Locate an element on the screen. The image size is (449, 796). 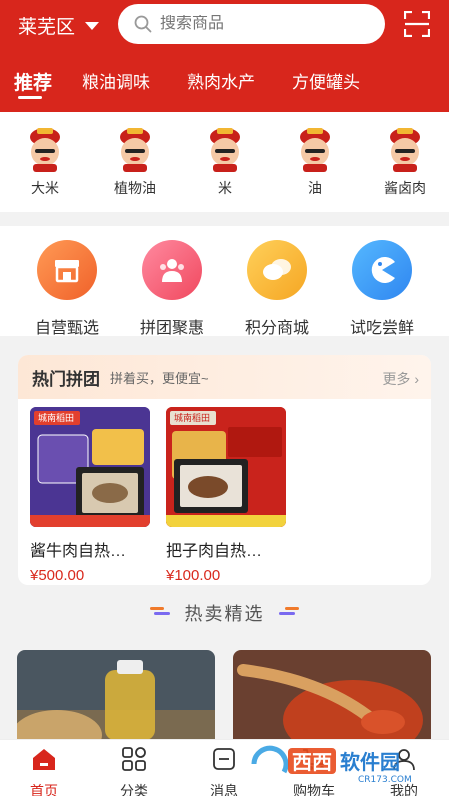
category-item: 酱卤肉 is located at coordinates (405, 162).